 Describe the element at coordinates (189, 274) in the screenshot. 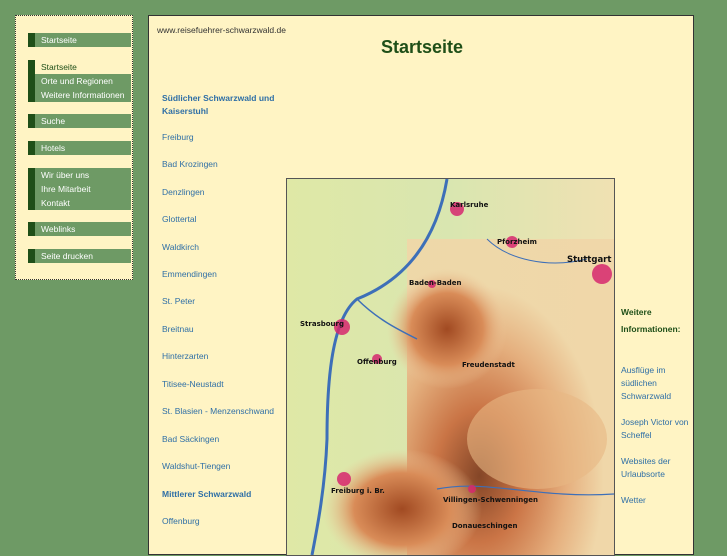

I see `location-link-emmendingen: Emmendingen` at that location.